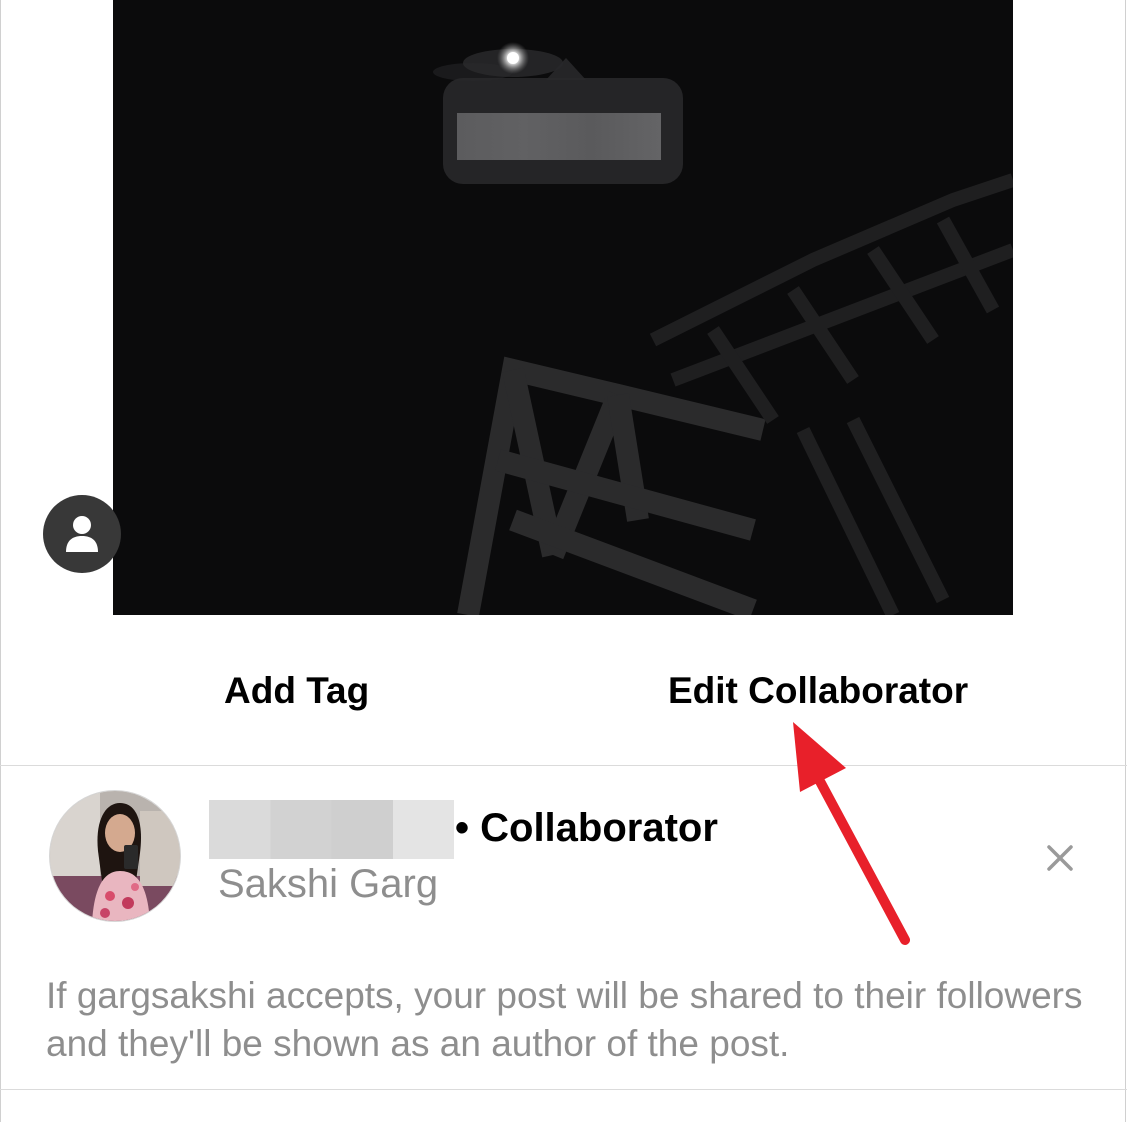 This screenshot has height=1122, width=1127. What do you see at coordinates (0, 561) in the screenshot?
I see `page-border-left` at bounding box center [0, 561].